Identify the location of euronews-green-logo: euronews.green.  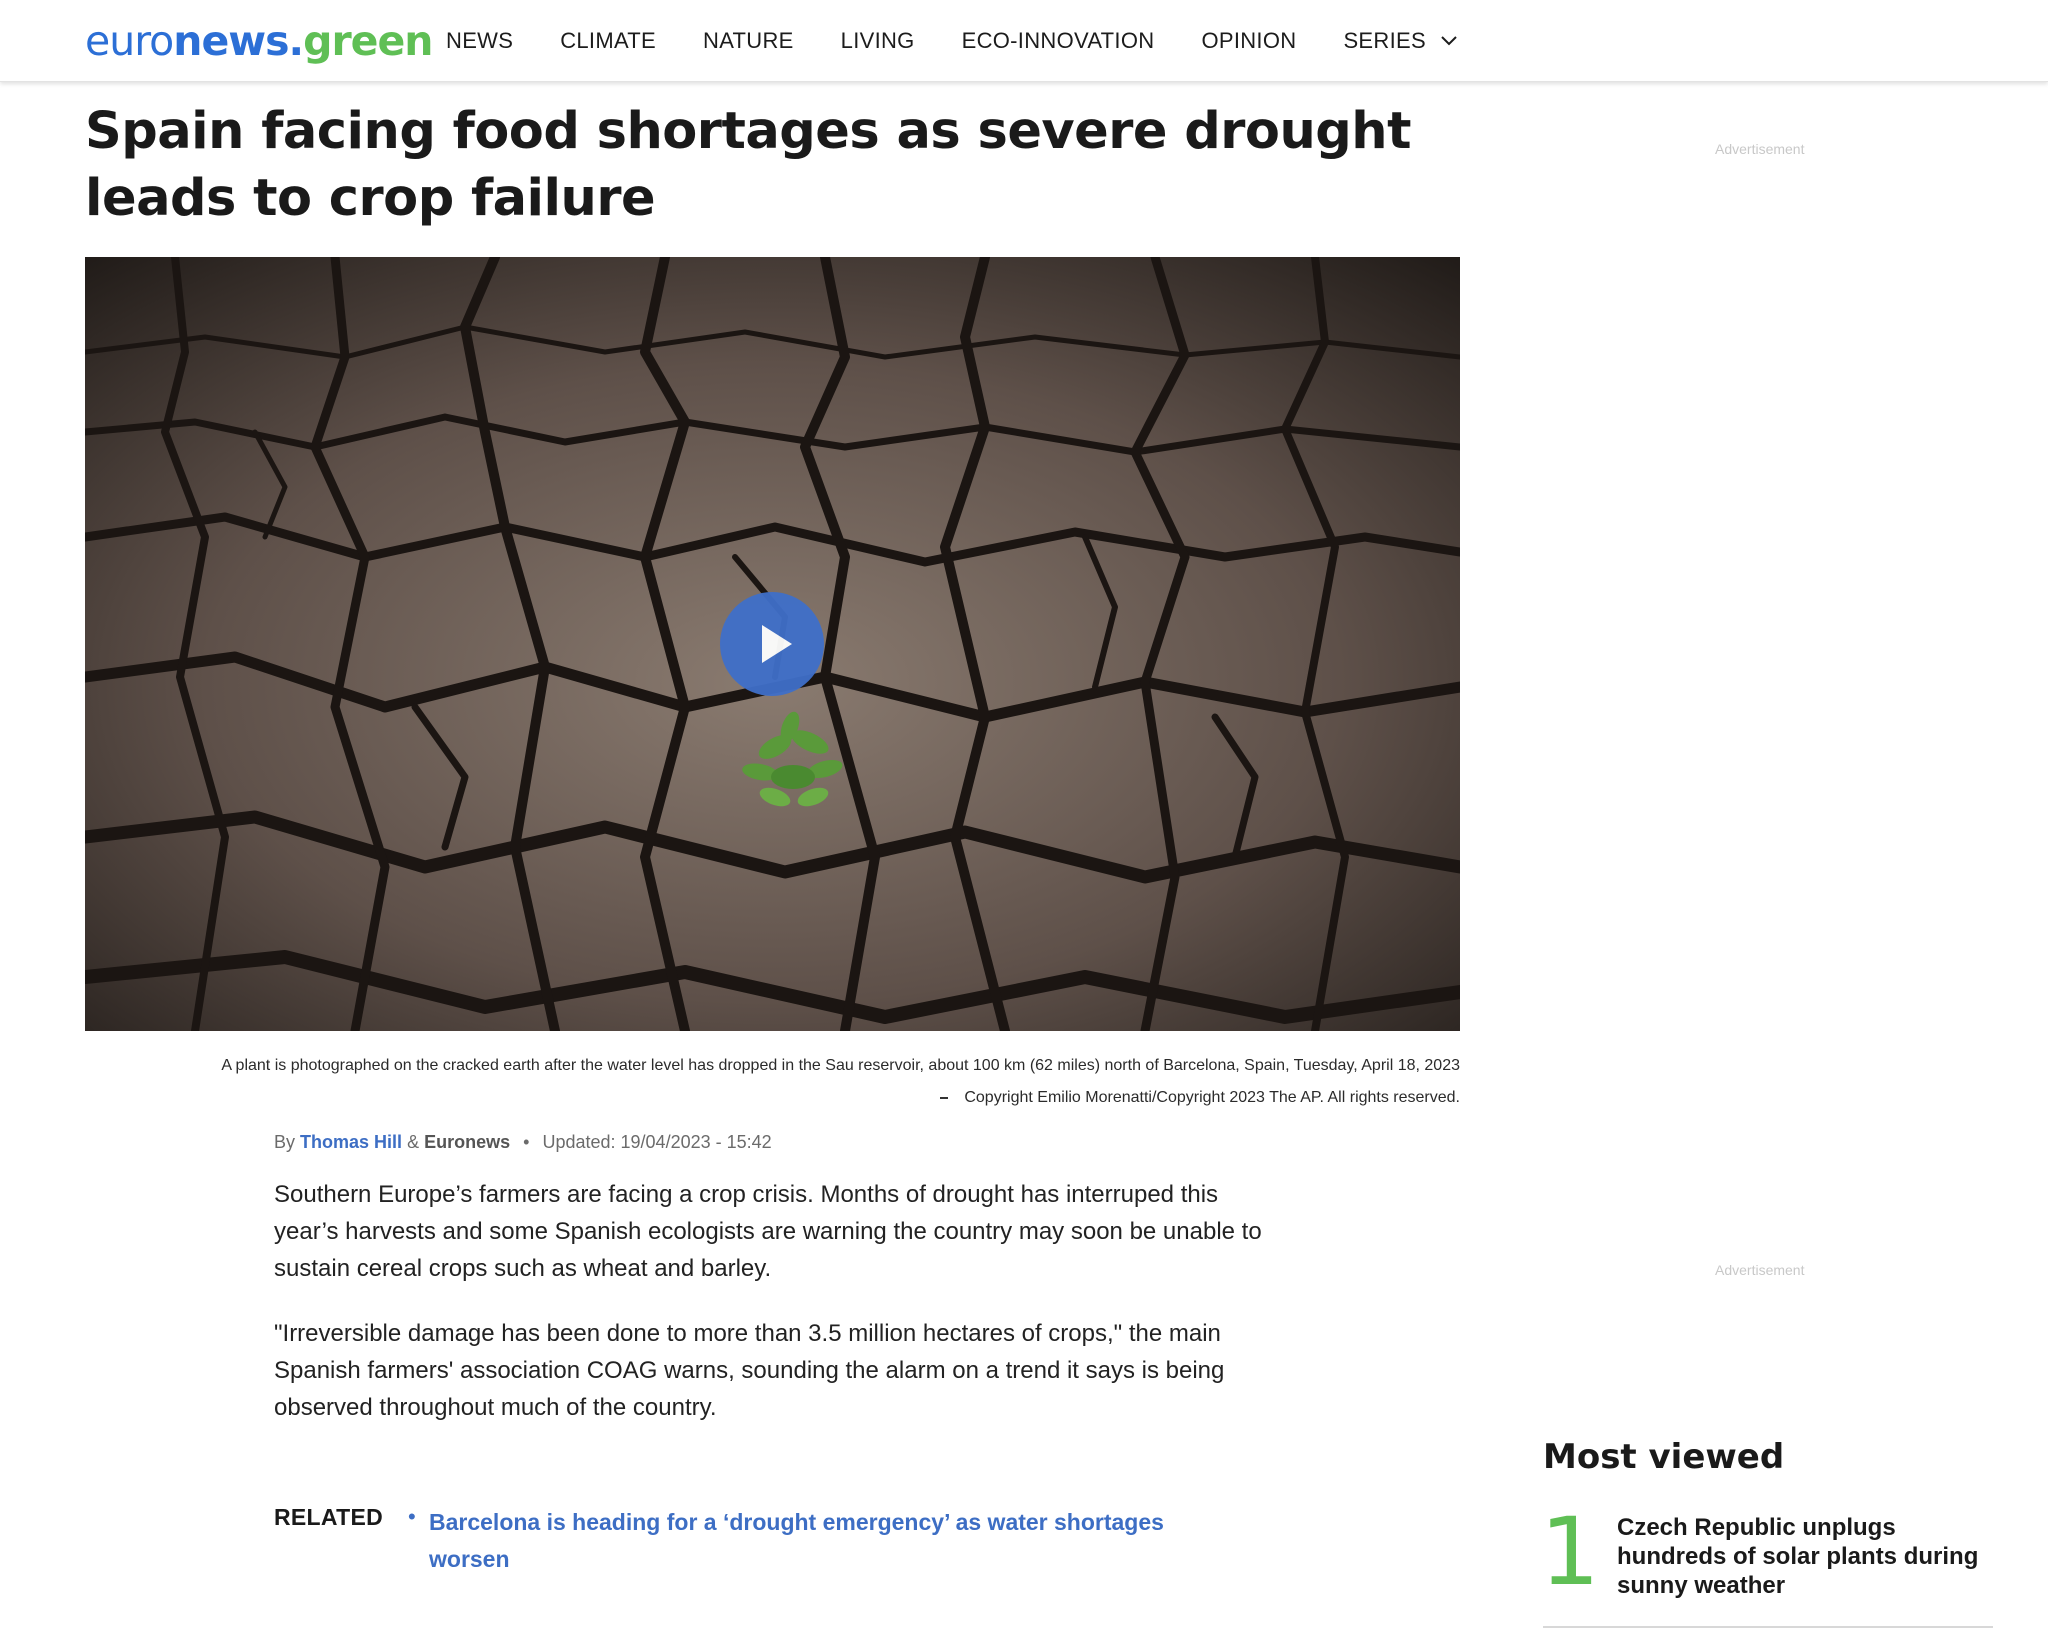
(259, 41).